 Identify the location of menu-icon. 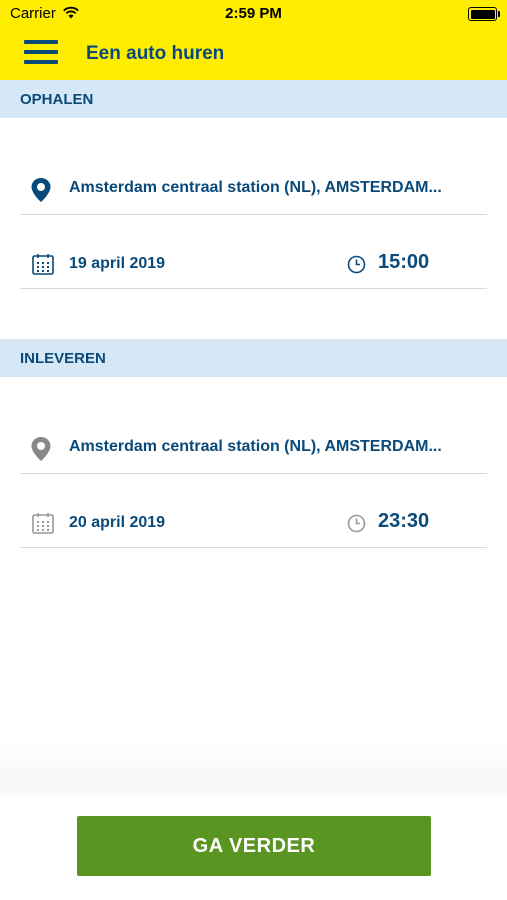
(41, 42).